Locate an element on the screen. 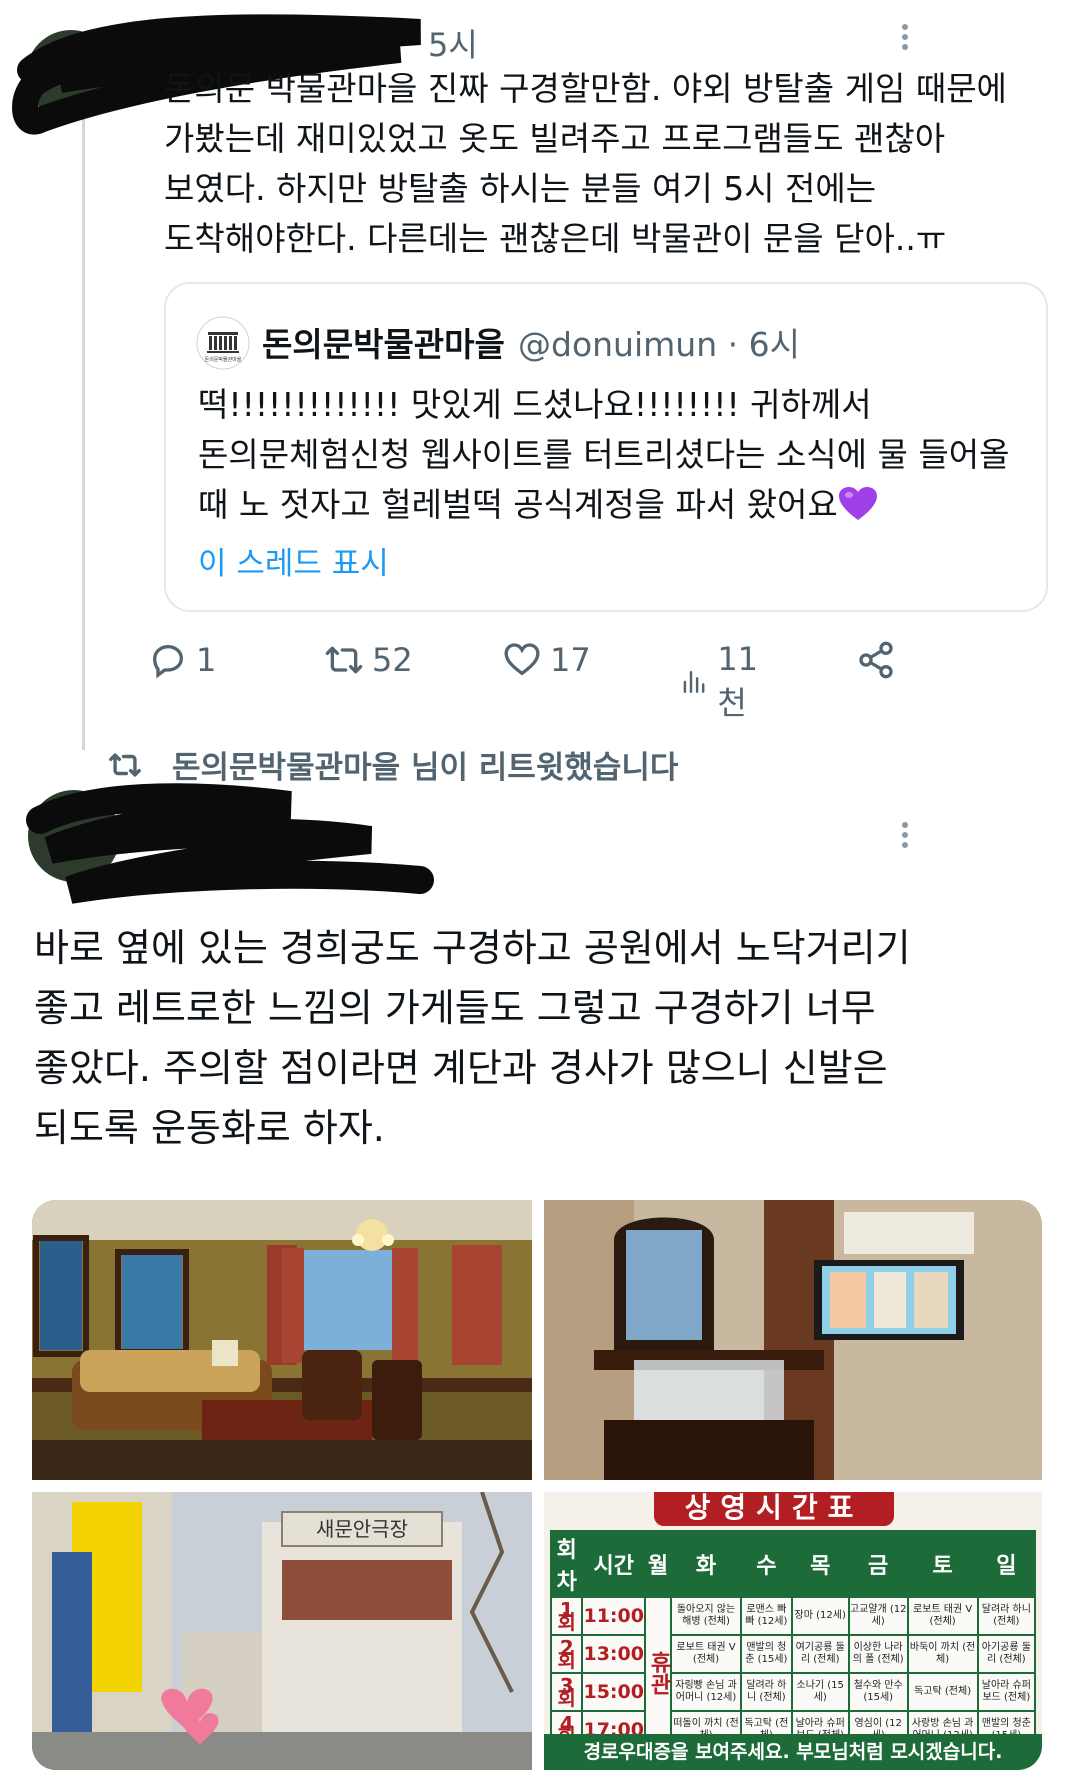 Image resolution: width=1080 pixels, height=1777 pixels. reply-button: 1 is located at coordinates (182, 660).